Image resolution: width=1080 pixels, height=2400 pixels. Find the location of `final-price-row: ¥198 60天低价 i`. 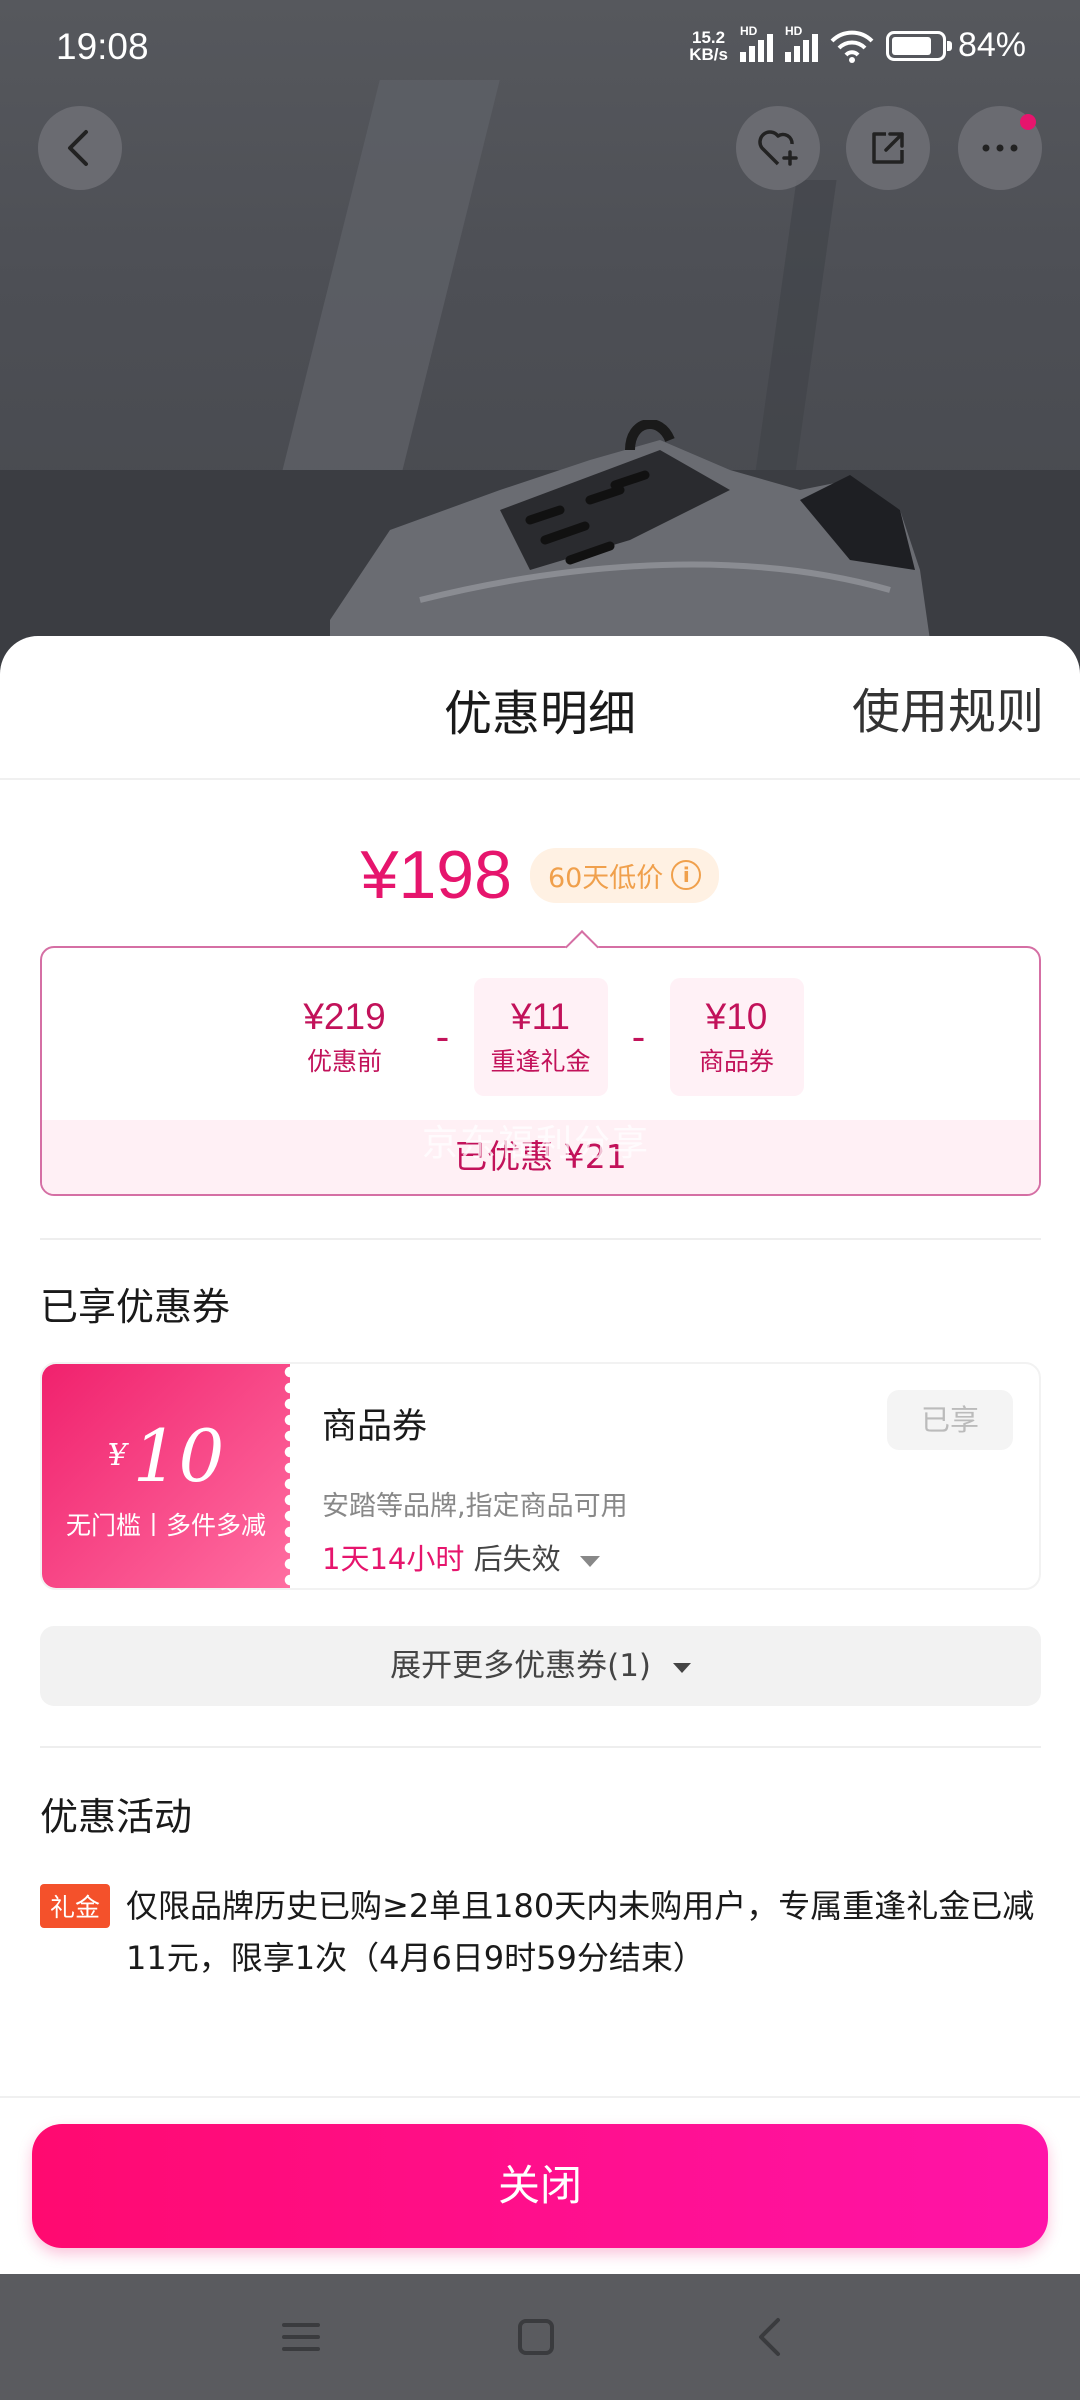

final-price-row: ¥198 60天低价 i is located at coordinates (540, 875).